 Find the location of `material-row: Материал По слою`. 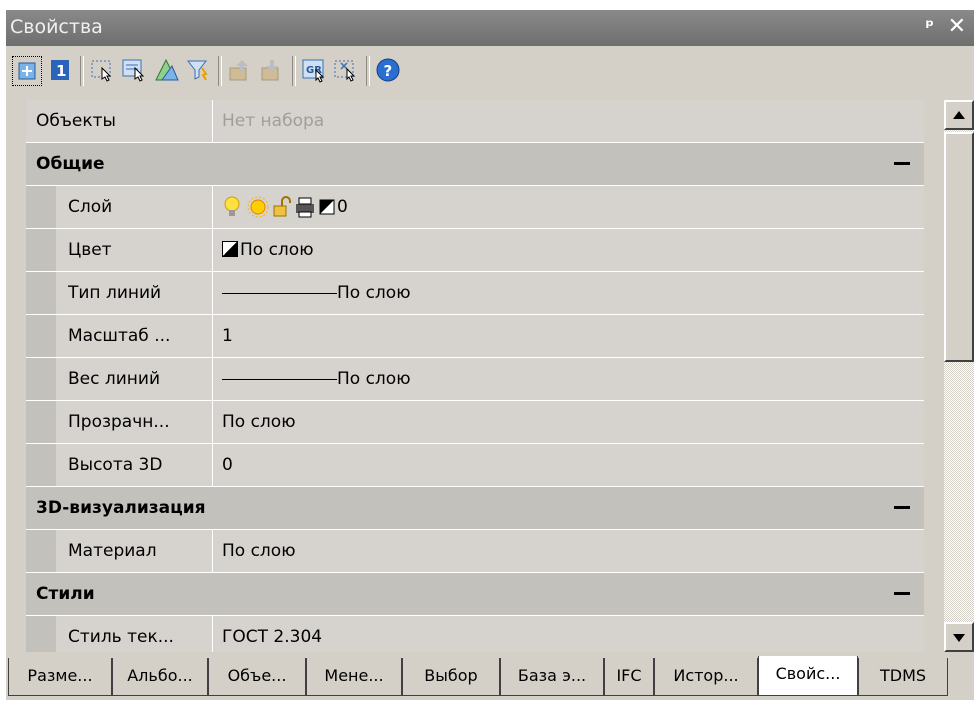

material-row: Материал По слою is located at coordinates (475, 551).